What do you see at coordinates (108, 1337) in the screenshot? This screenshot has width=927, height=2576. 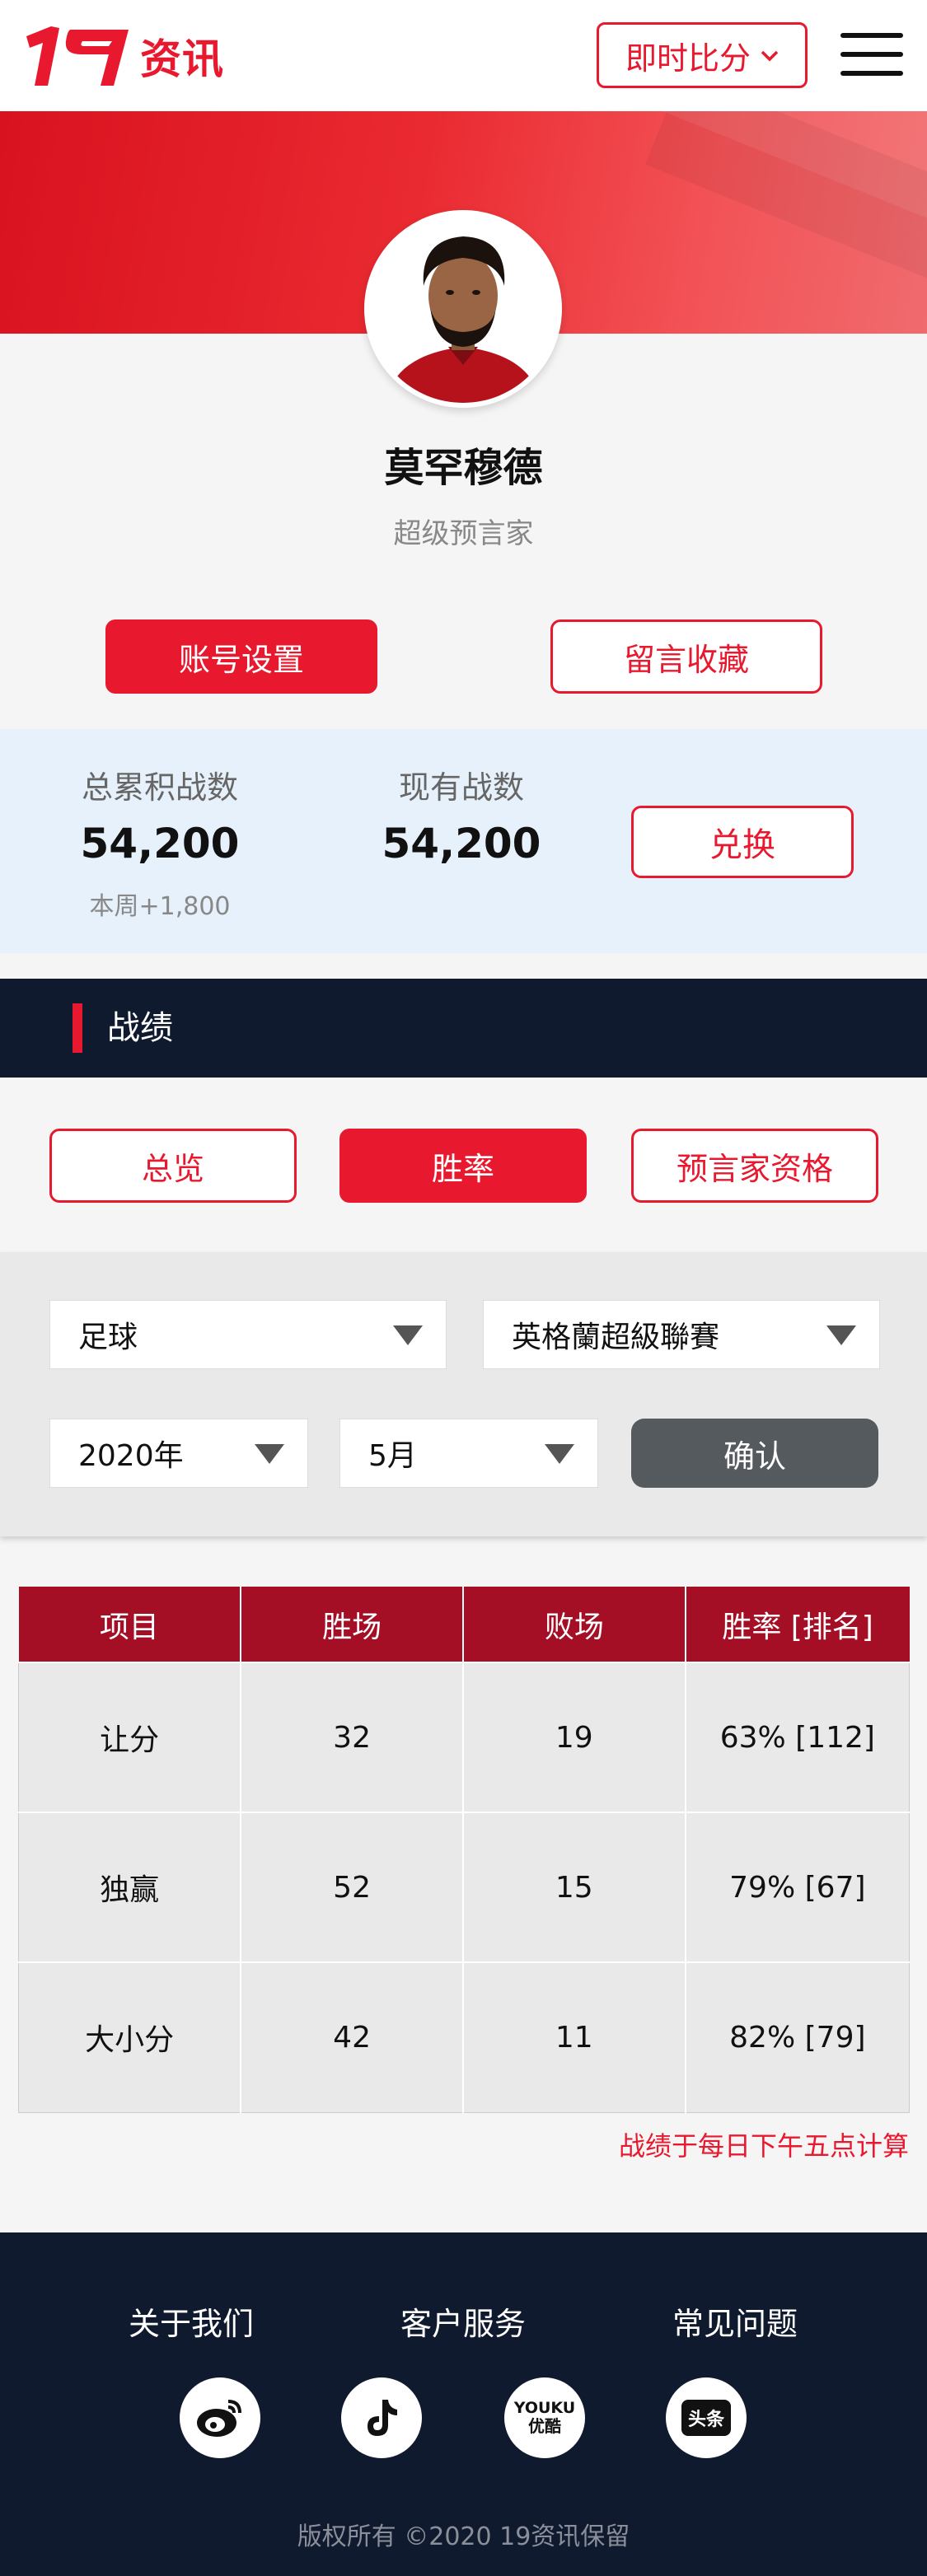 I see `sport-select-value: 足球` at bounding box center [108, 1337].